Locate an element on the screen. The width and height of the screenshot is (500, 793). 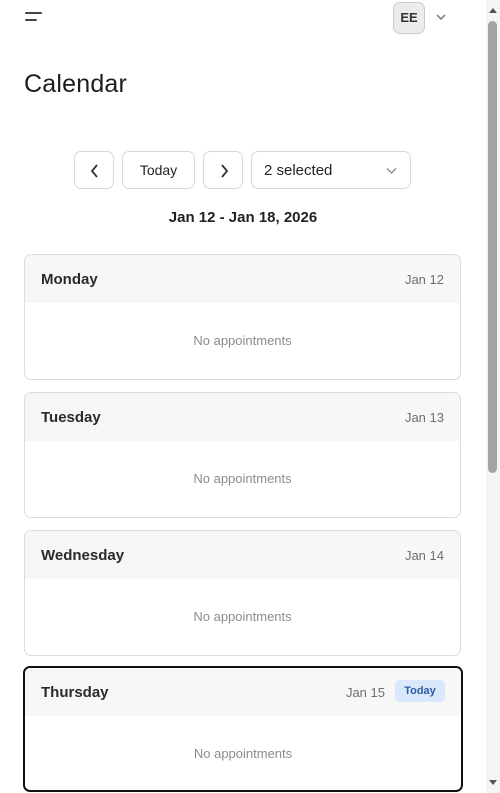
day-name: Tuesday is located at coordinates (71, 417).